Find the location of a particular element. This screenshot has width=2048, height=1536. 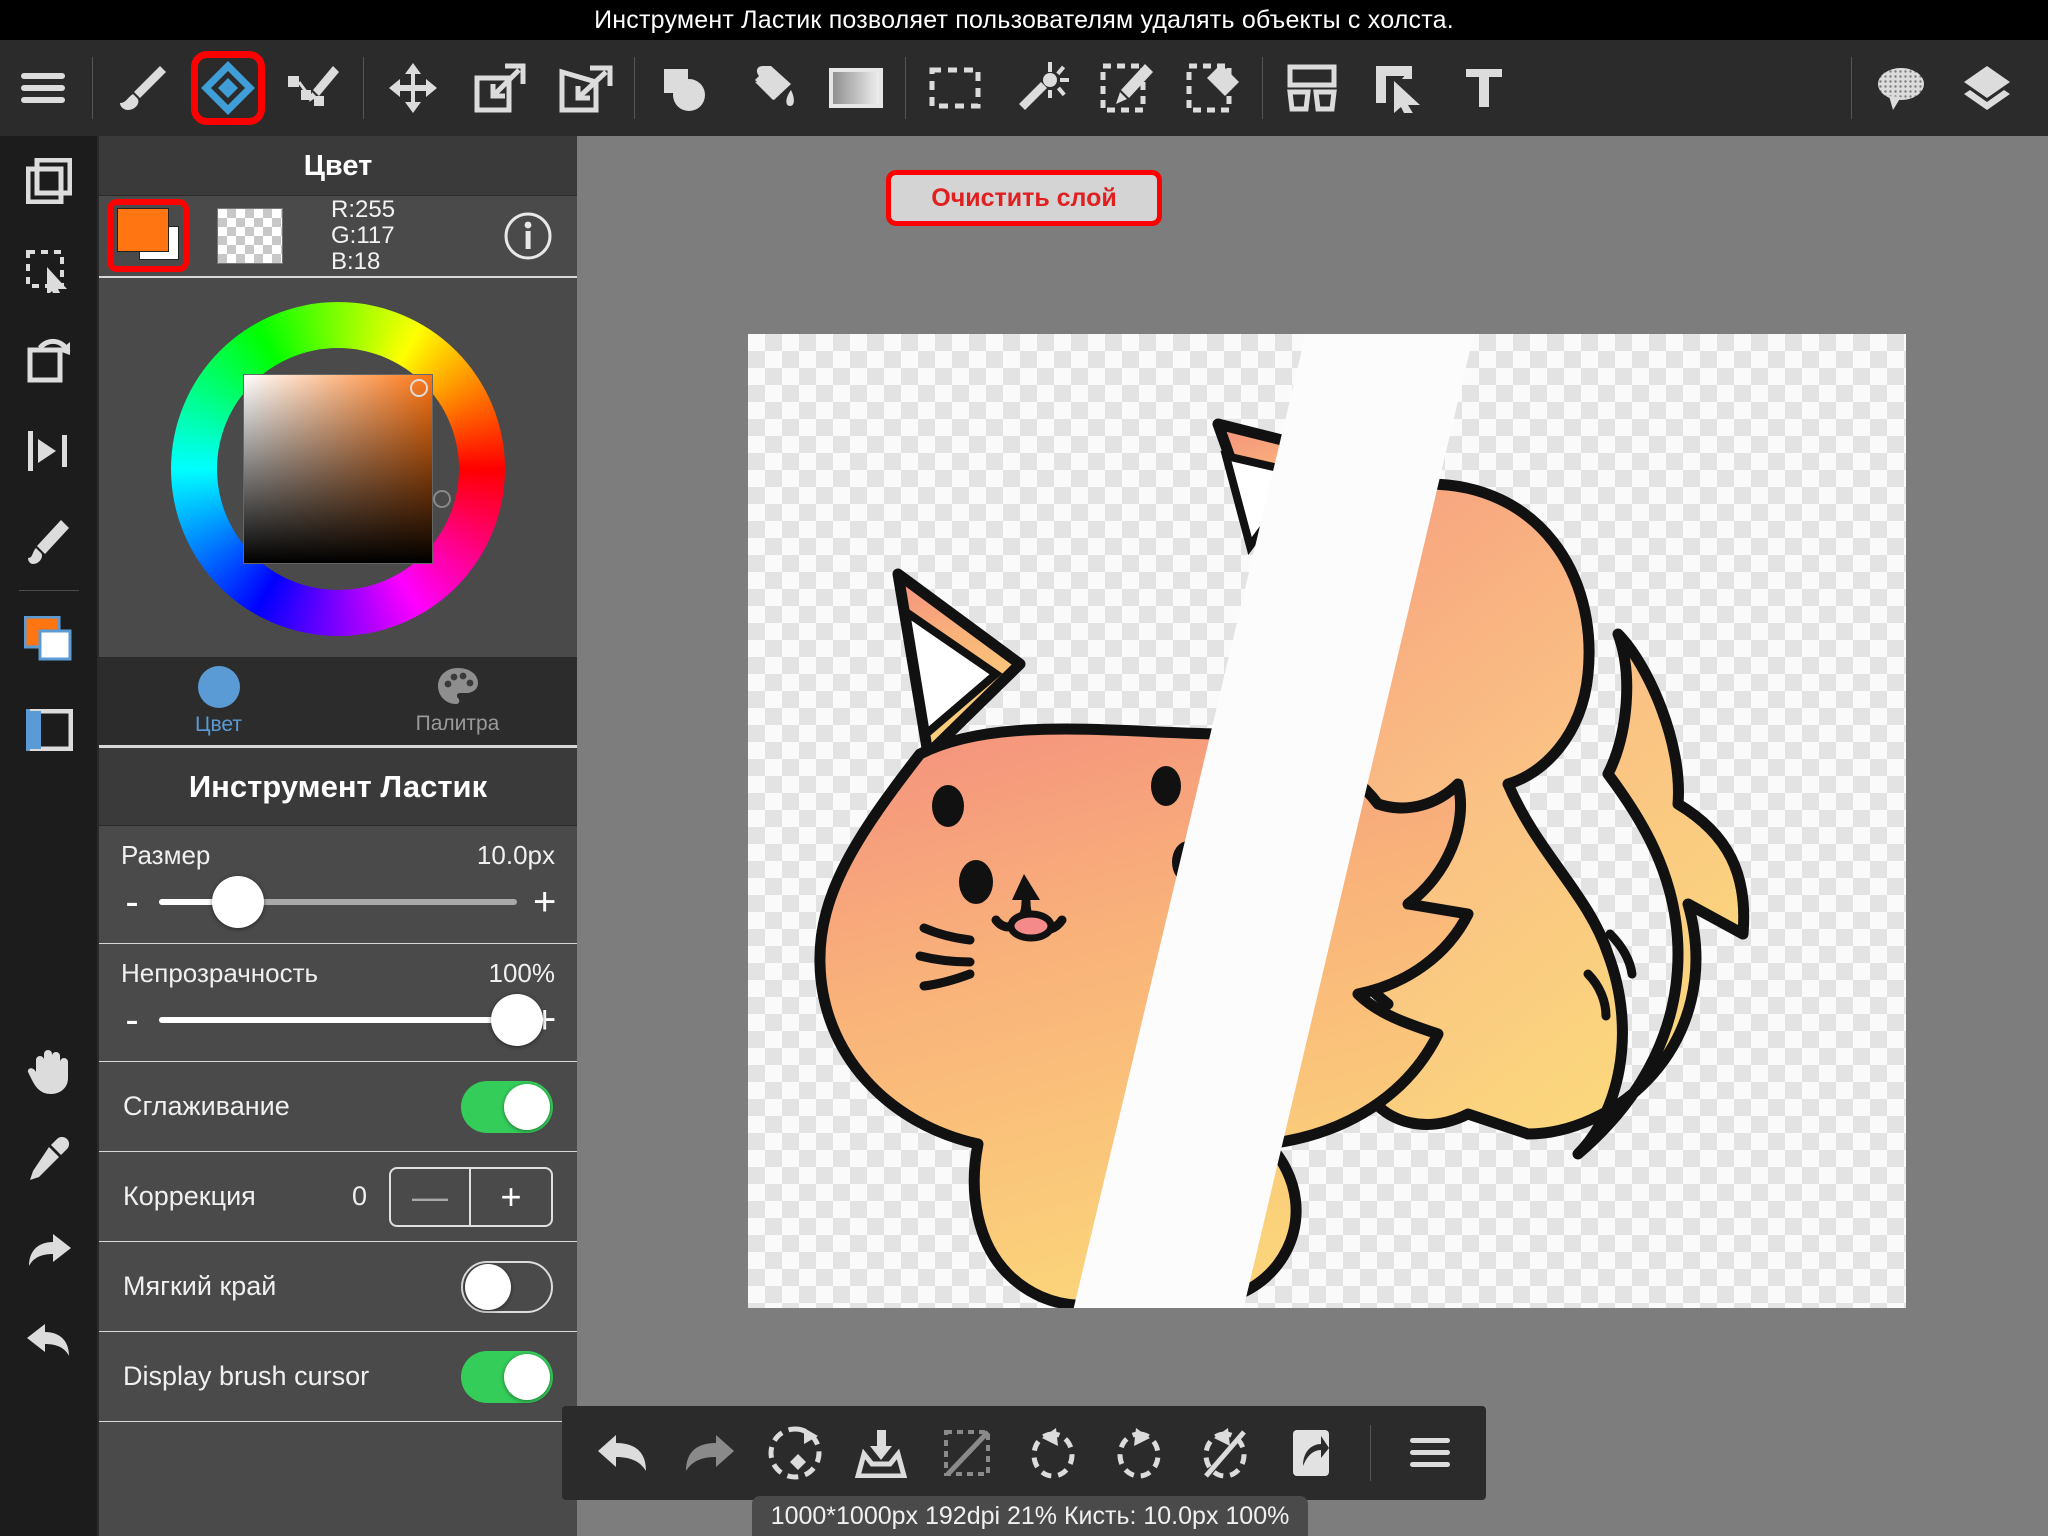

saturation-value-box is located at coordinates (338, 469).